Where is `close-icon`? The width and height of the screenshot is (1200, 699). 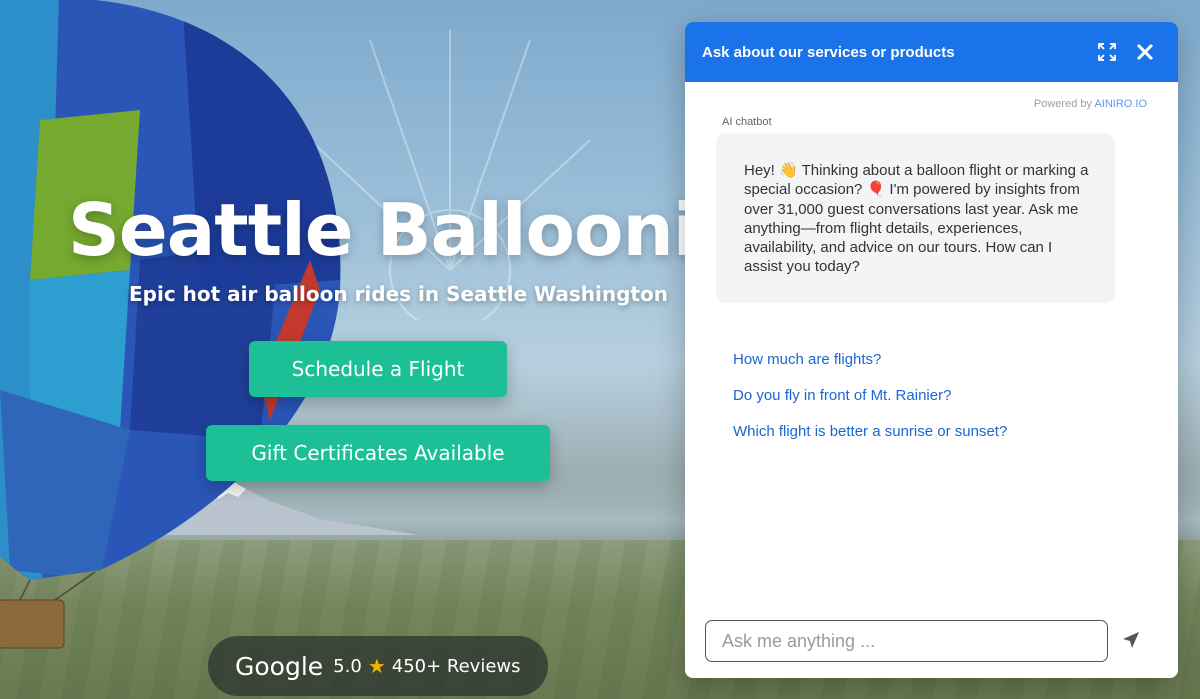 close-icon is located at coordinates (1145, 52).